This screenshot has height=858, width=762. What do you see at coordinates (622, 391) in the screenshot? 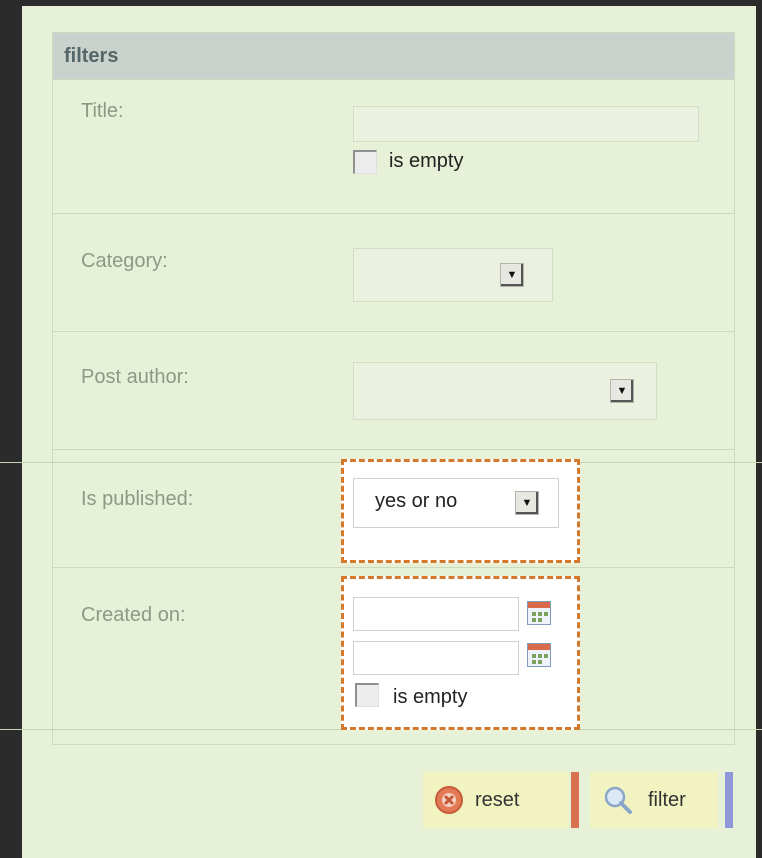
I see `post-author-dropdown-icon: ▼` at bounding box center [622, 391].